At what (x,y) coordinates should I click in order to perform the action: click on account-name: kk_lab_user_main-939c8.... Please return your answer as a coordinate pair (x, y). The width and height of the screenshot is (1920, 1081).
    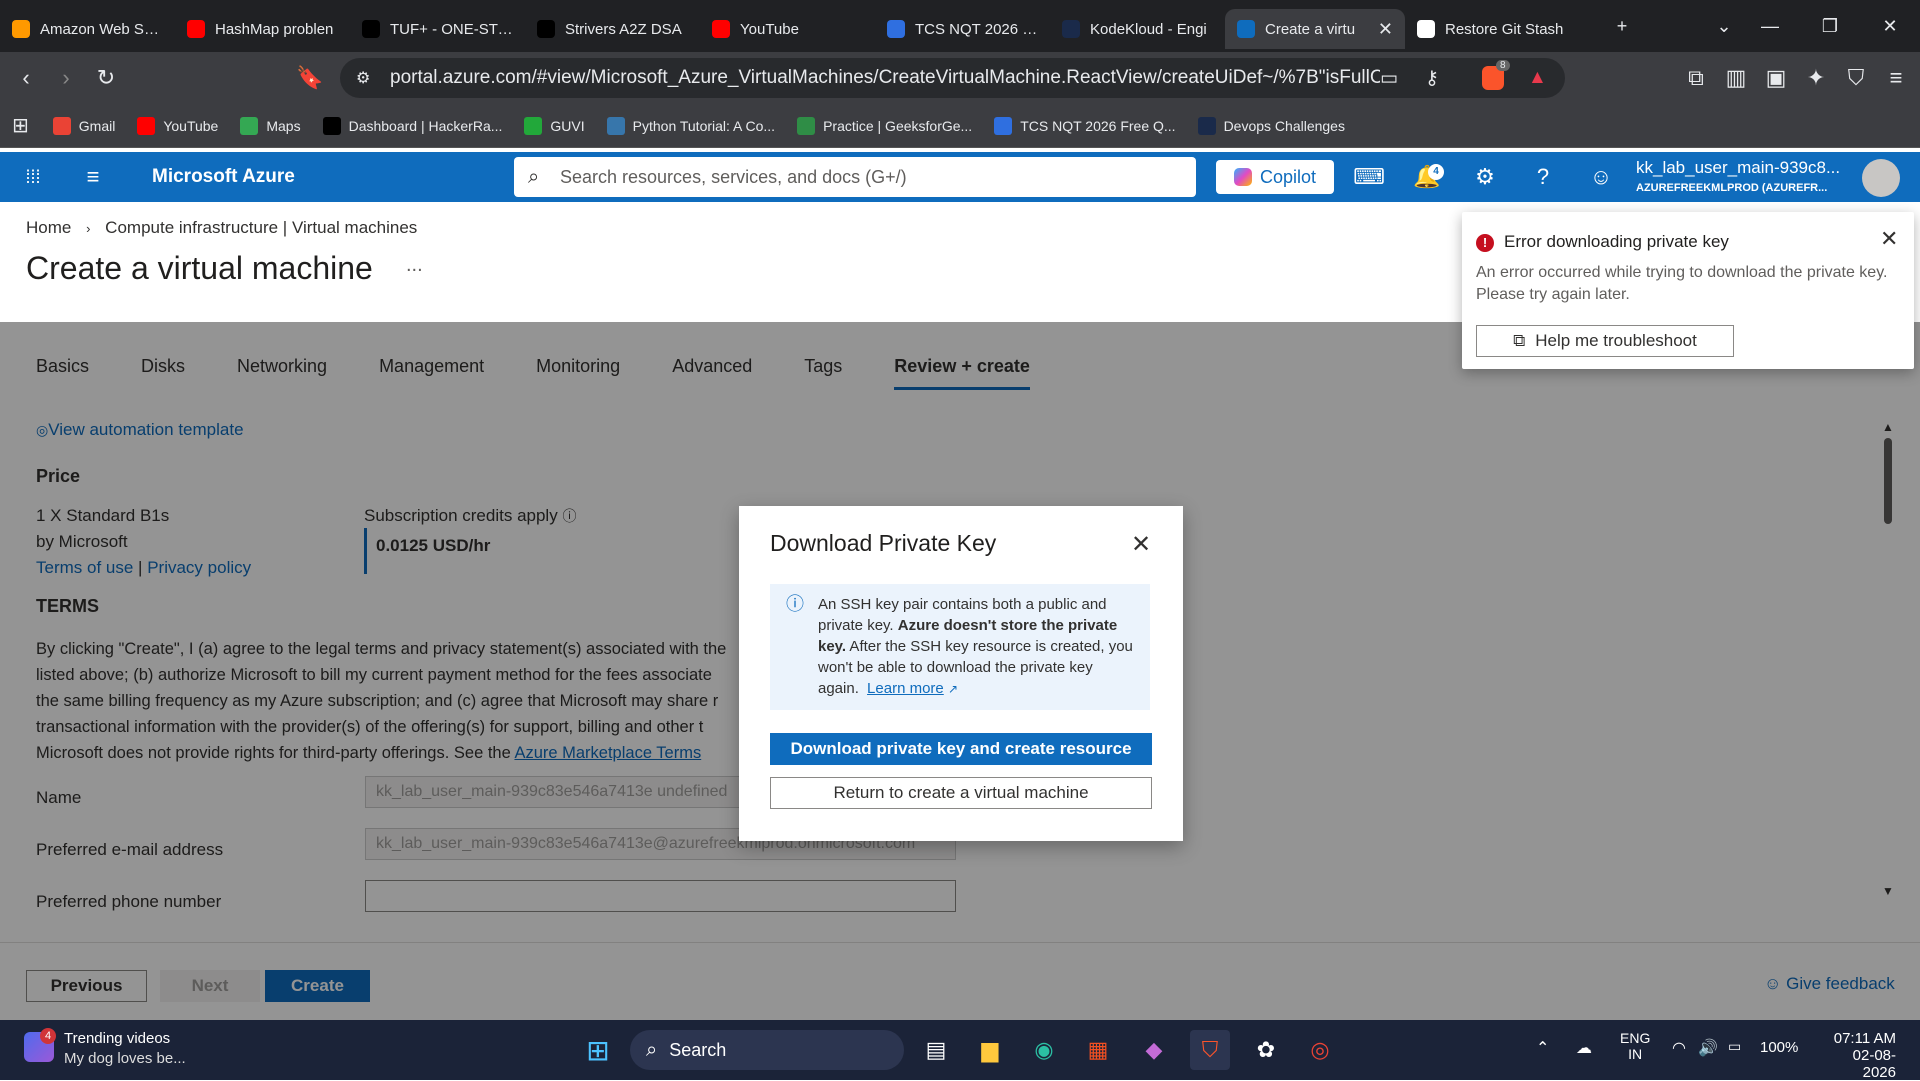
    Looking at the image, I should click on (1738, 168).